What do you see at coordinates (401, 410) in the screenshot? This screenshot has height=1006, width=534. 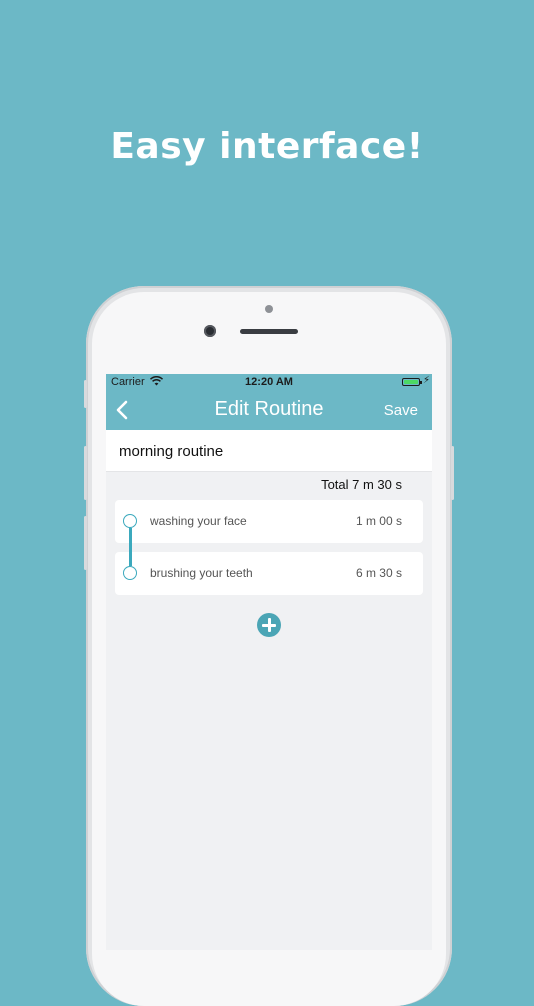 I see `save-button: Save` at bounding box center [401, 410].